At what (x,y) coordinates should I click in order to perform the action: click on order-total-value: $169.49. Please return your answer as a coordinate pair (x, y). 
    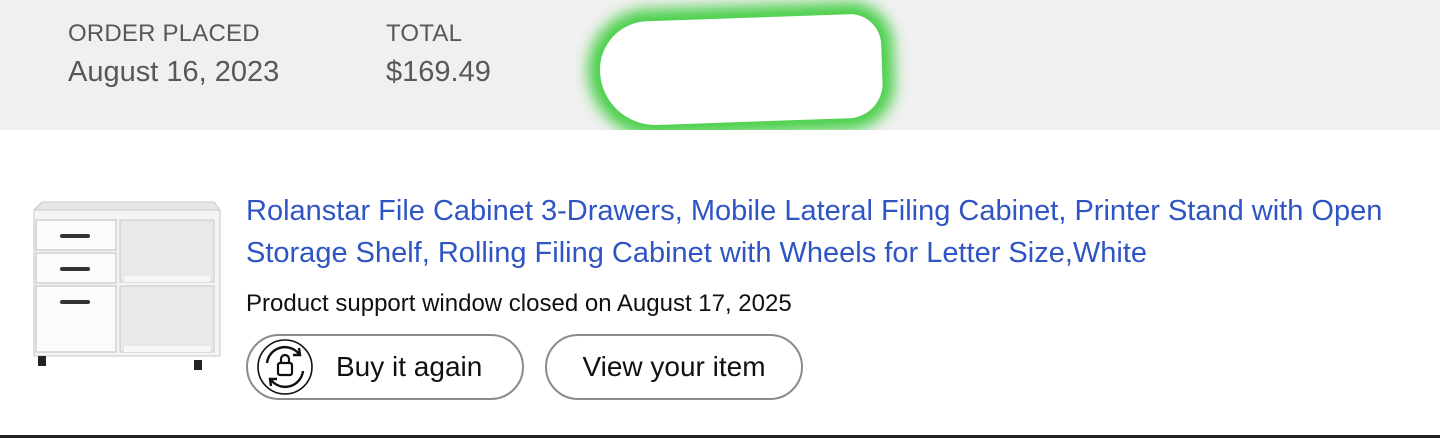
    Looking at the image, I should click on (438, 72).